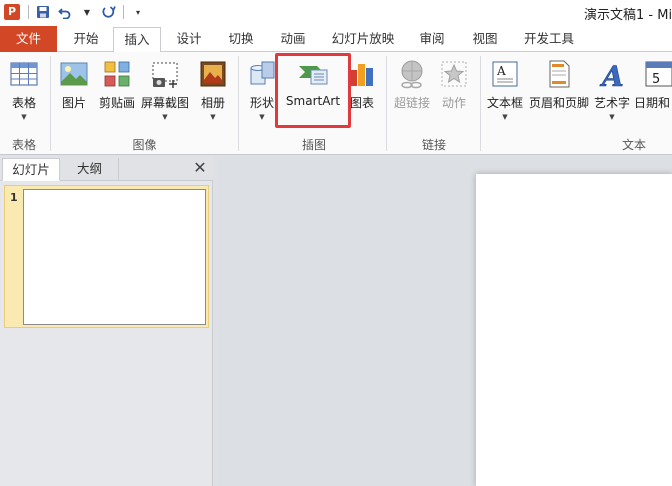 The height and width of the screenshot is (486, 672). What do you see at coordinates (73, 103) in the screenshot?
I see `picture-button-label: 图片` at bounding box center [73, 103].